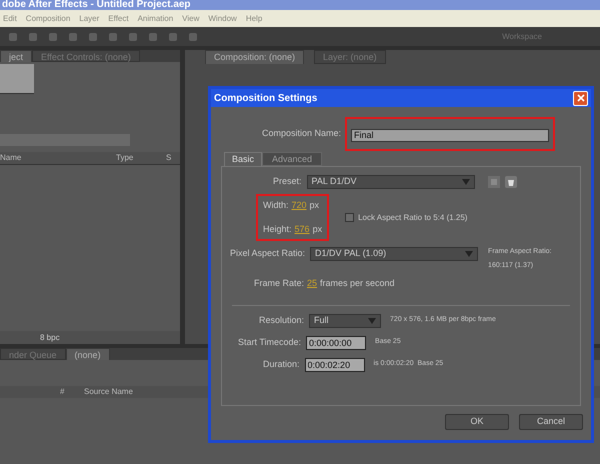  I want to click on unit-label: frames per second, so click(357, 283).